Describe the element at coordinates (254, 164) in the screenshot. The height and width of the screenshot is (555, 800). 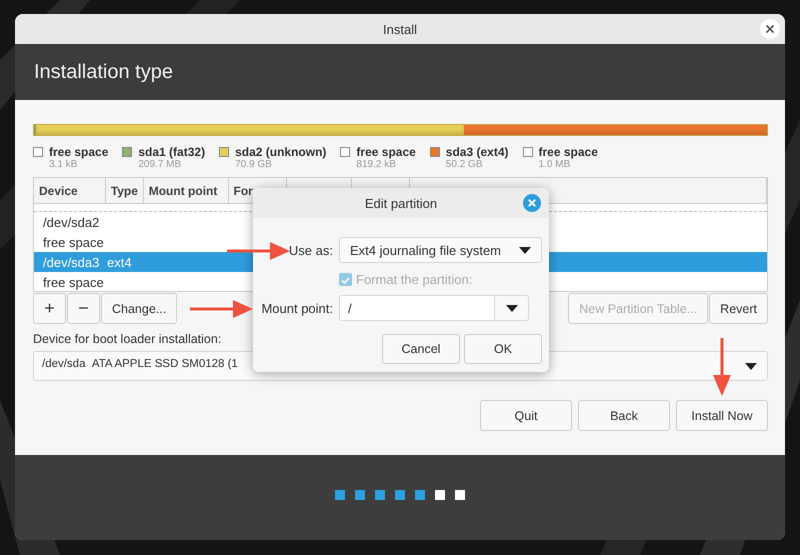
I see `legend-size: 70.9 GB` at that location.